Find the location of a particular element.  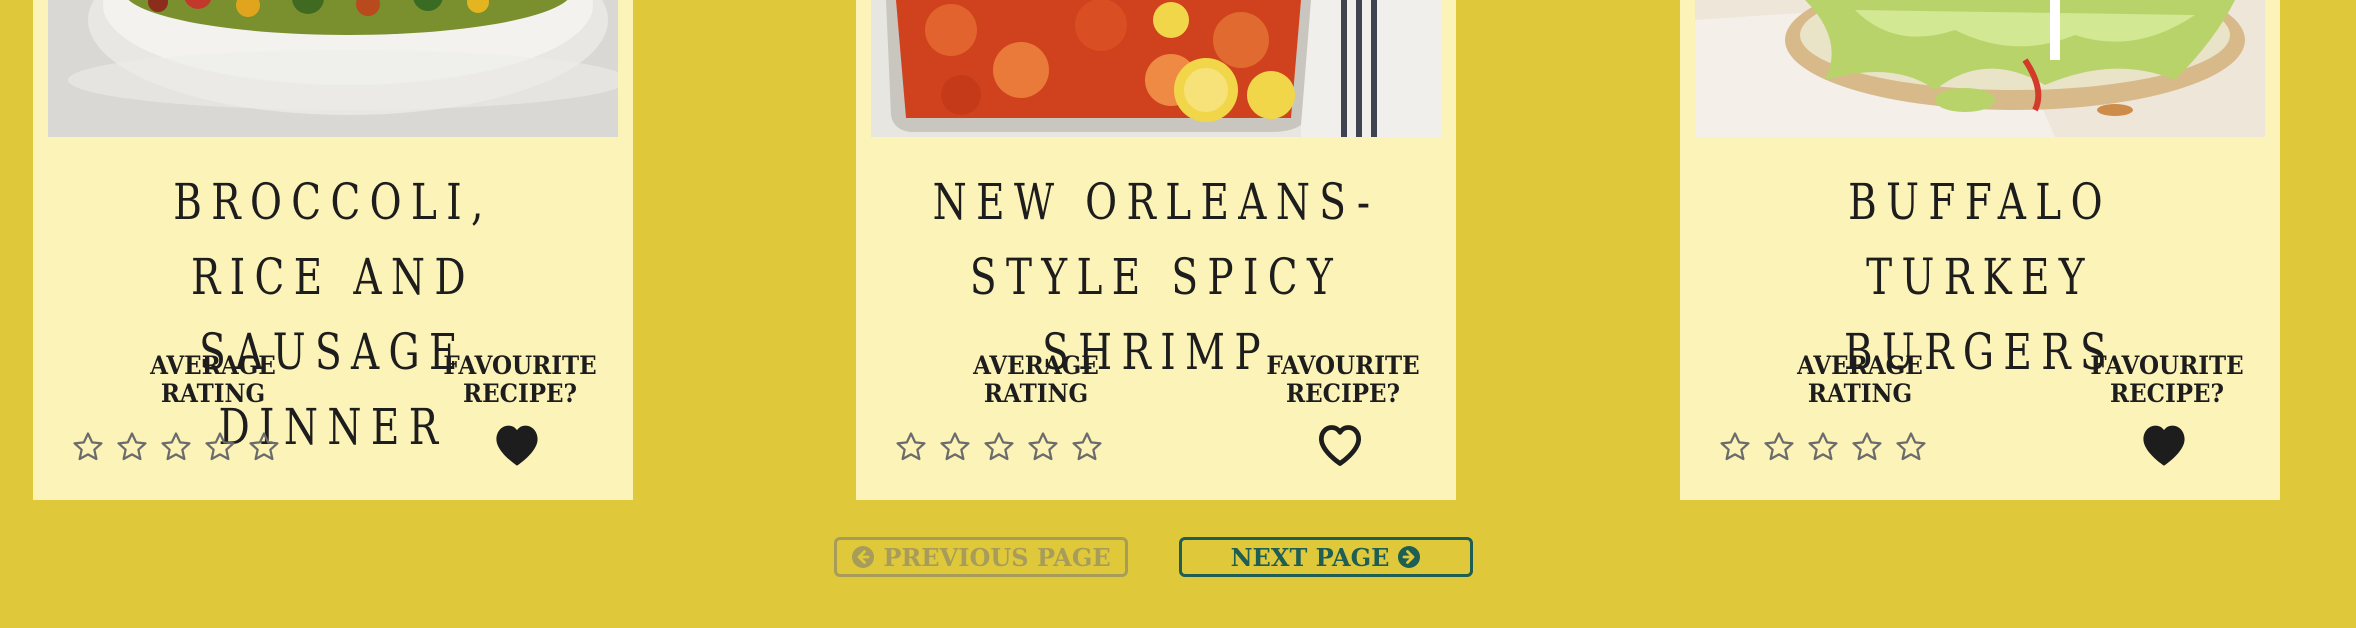

previous-page-label: PREVIOUS PAGE is located at coordinates (997, 557).